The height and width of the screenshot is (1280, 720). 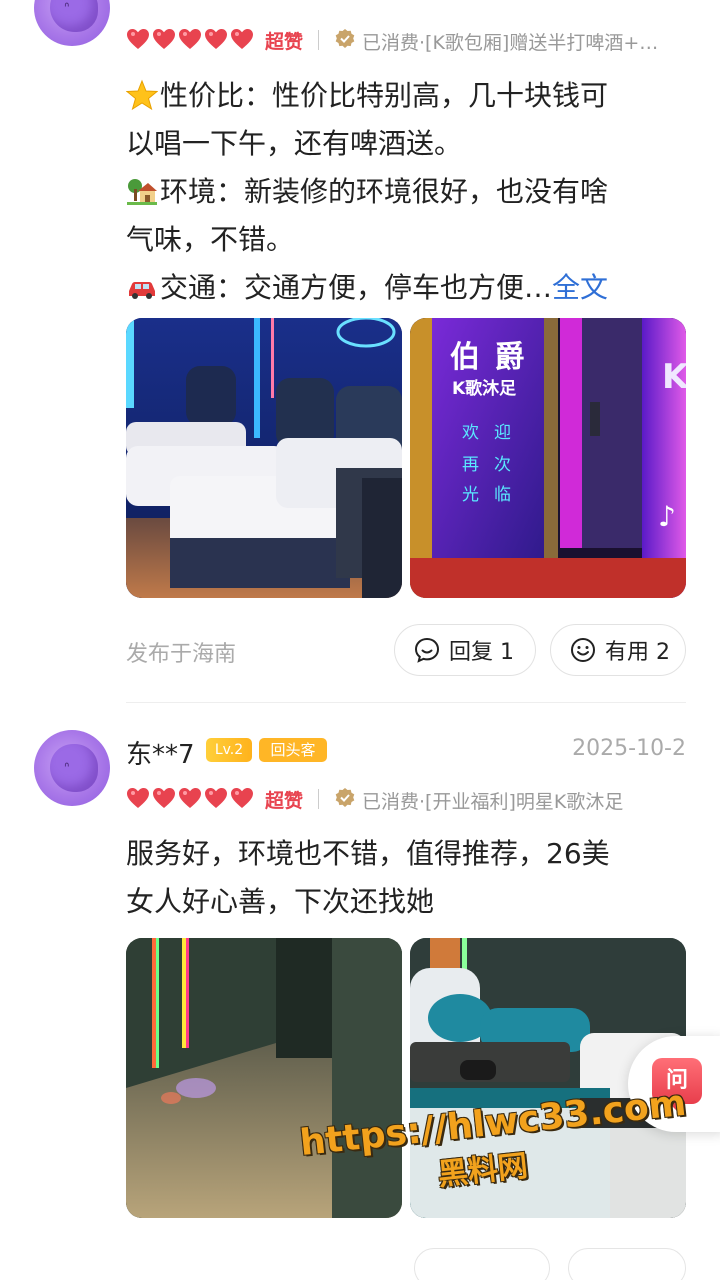 I want to click on consume-info: 已消费·[开业福利]明星K歌沐足, so click(x=492, y=800).